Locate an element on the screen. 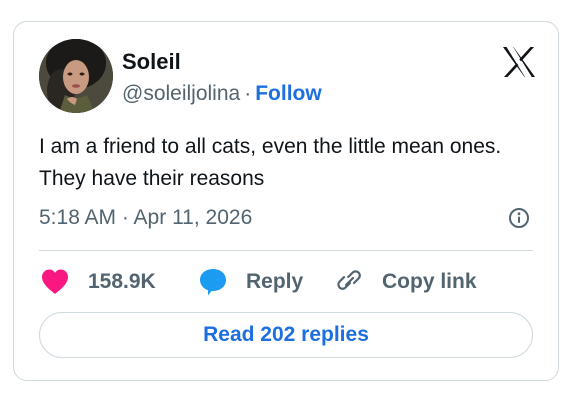  copy-link-button: Copy link is located at coordinates (405, 282).